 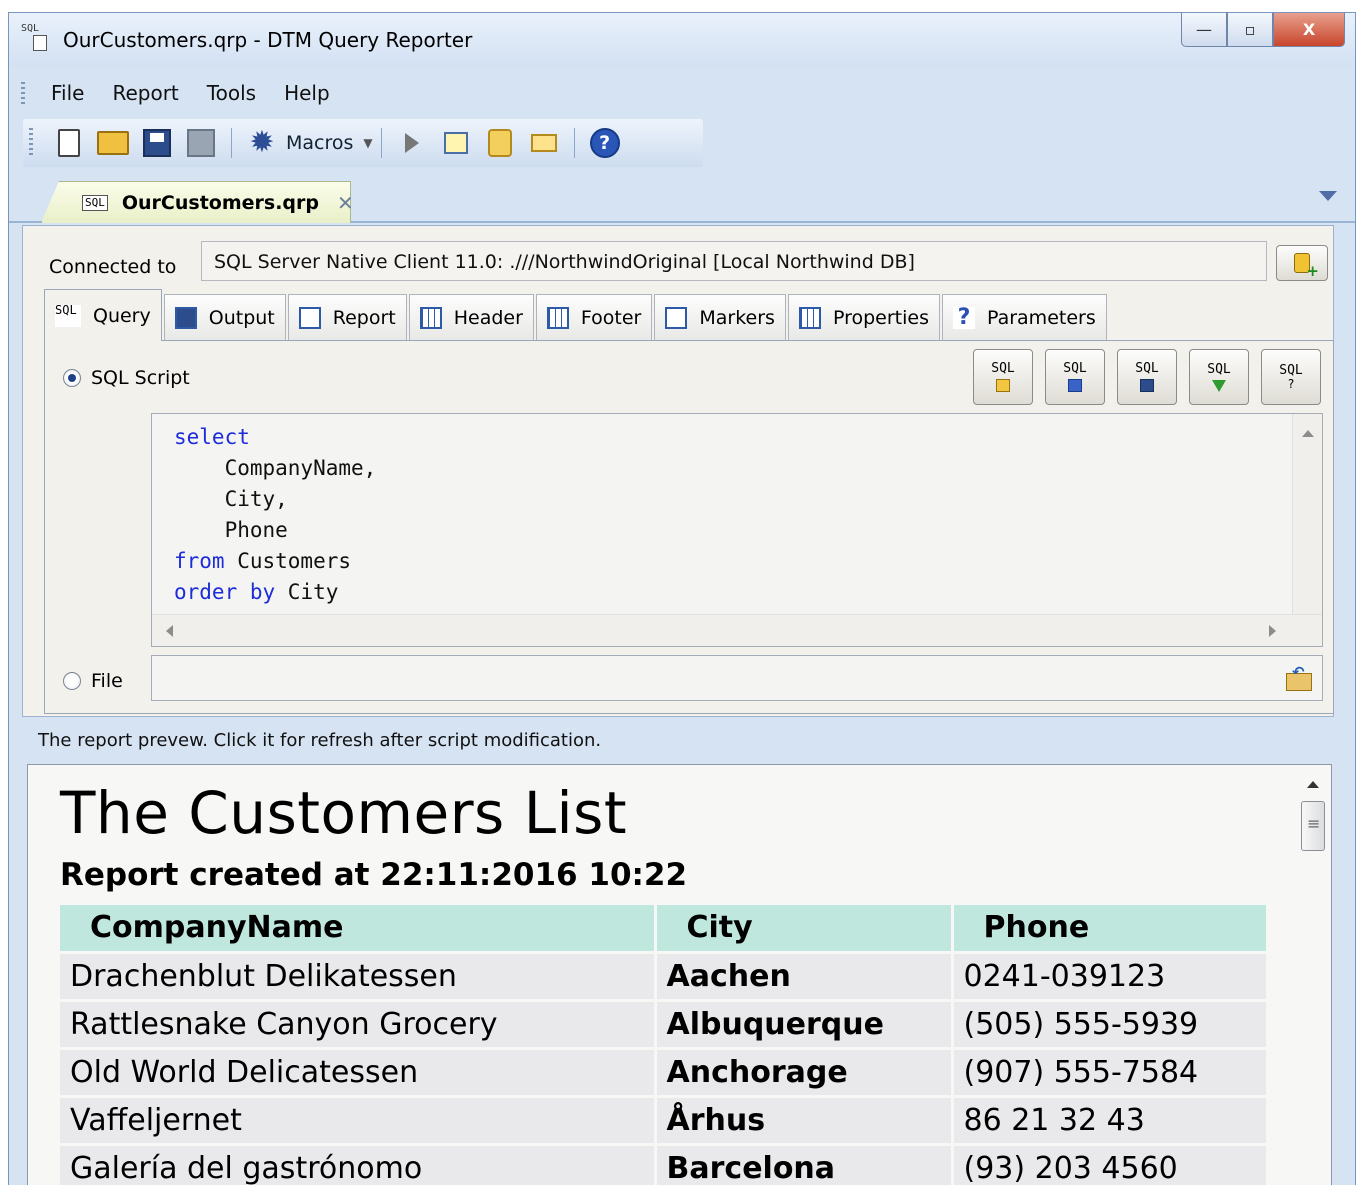 What do you see at coordinates (1075, 377) in the screenshot?
I see `sql-copy-button: SQL` at bounding box center [1075, 377].